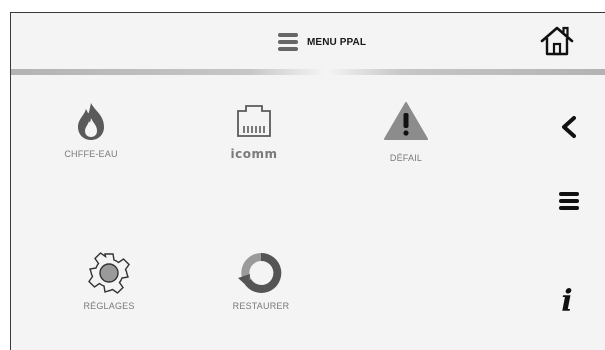 Image resolution: width=605 pixels, height=350 pixels. Describe the element at coordinates (254, 154) in the screenshot. I see `tile-label: icomm` at that location.